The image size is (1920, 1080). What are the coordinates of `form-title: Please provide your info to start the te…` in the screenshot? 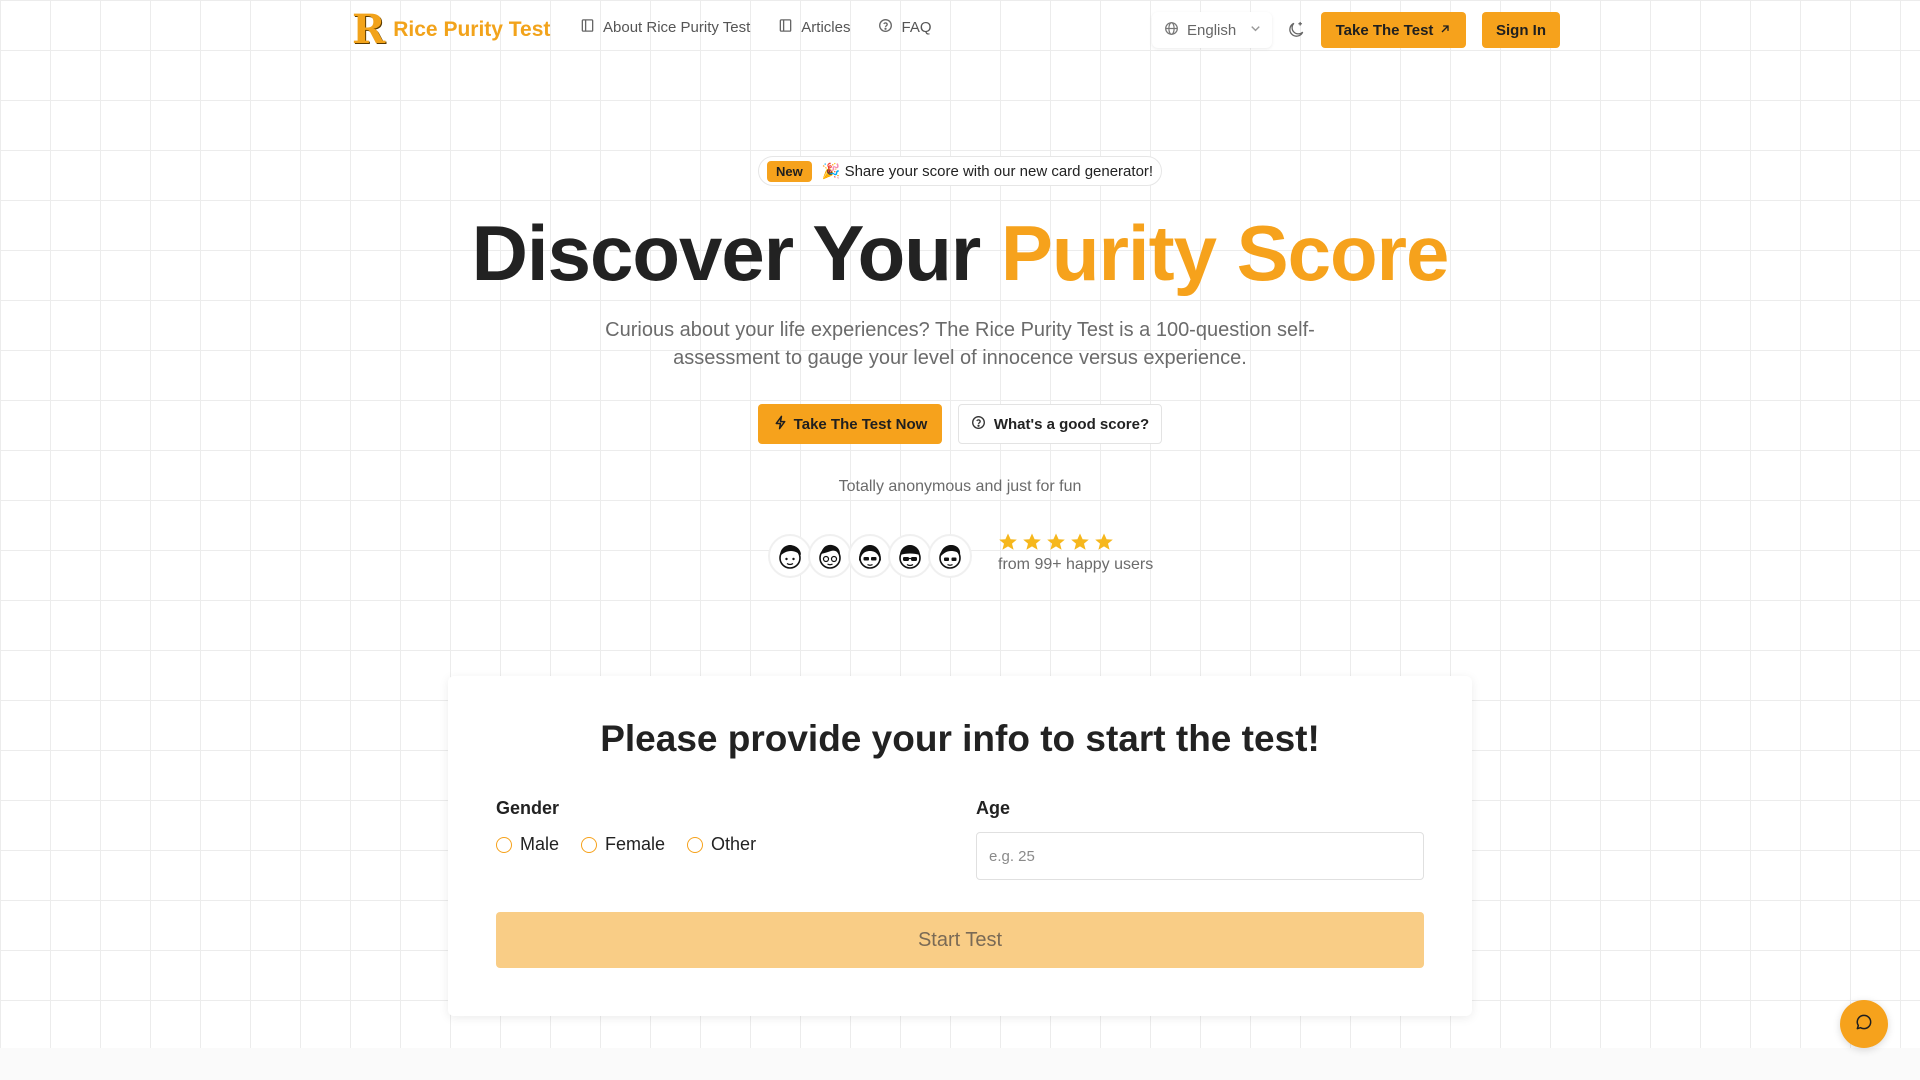 It's located at (960, 738).